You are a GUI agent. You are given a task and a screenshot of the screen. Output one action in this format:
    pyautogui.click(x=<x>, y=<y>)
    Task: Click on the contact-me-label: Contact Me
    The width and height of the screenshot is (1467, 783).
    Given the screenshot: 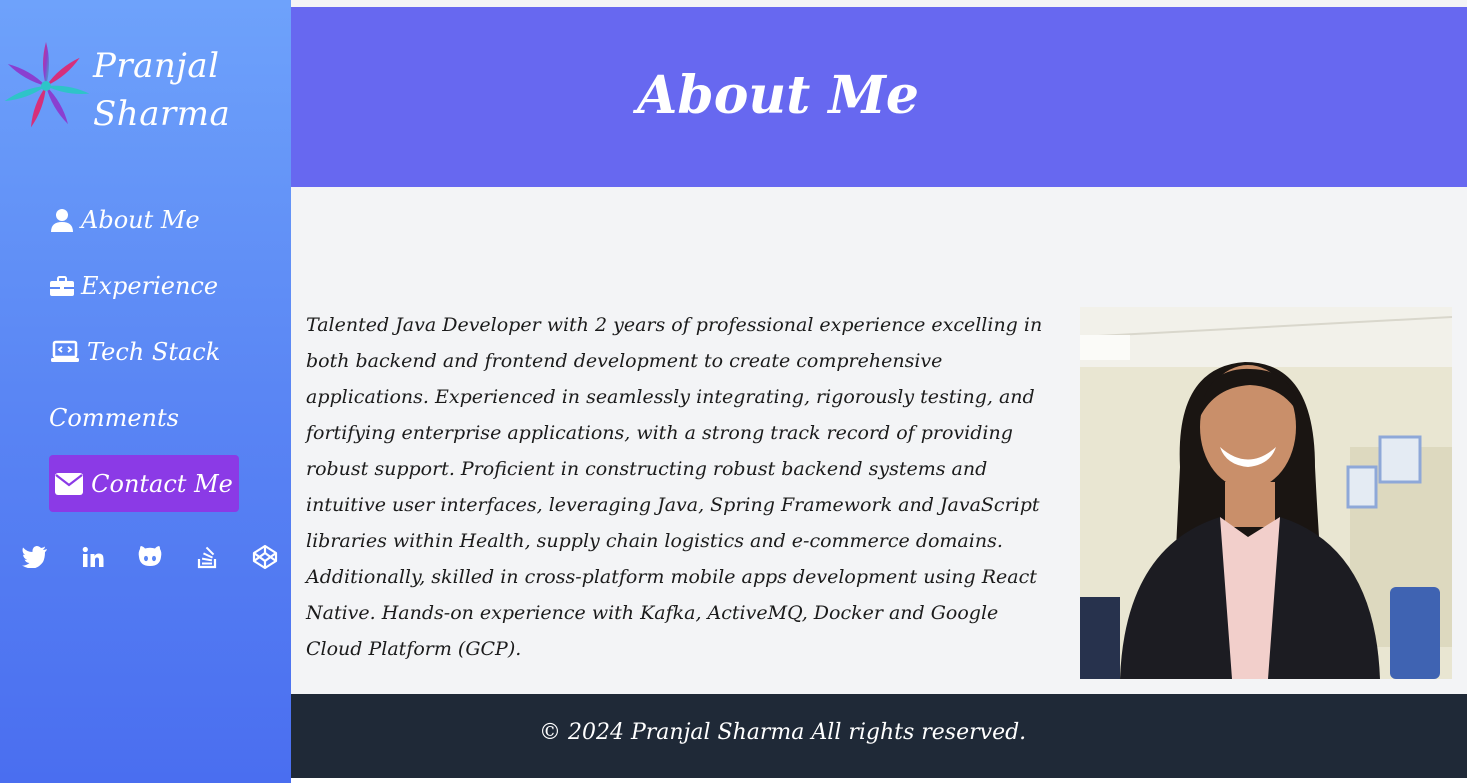 What is the action you would take?
    pyautogui.click(x=162, y=483)
    